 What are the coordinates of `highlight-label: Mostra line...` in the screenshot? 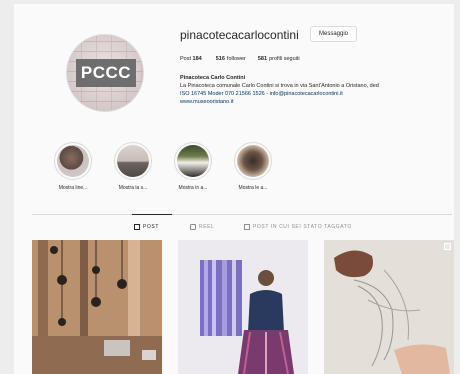 It's located at (73, 188).